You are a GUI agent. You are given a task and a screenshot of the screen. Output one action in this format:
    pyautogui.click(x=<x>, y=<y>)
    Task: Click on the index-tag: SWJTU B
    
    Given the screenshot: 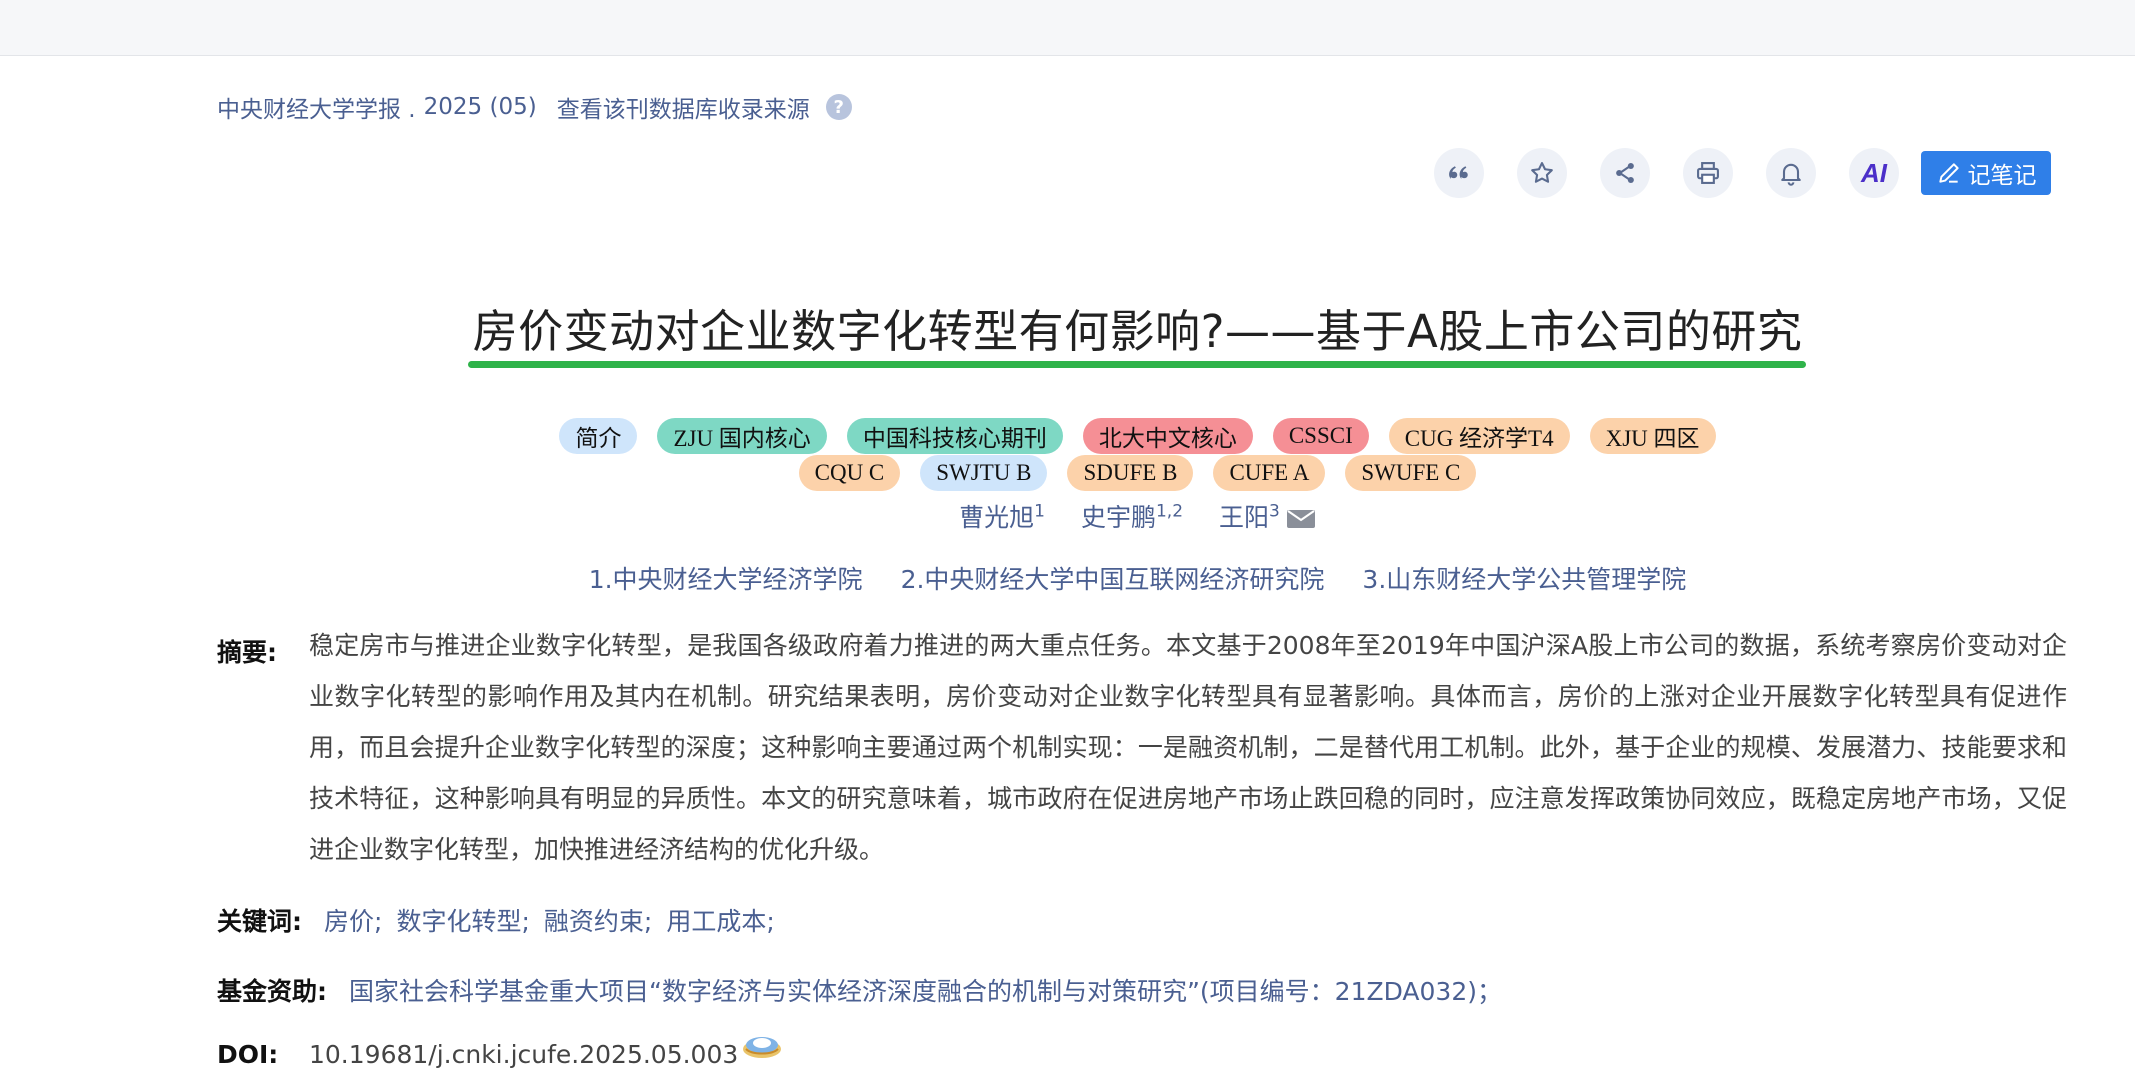 What is the action you would take?
    pyautogui.click(x=984, y=473)
    